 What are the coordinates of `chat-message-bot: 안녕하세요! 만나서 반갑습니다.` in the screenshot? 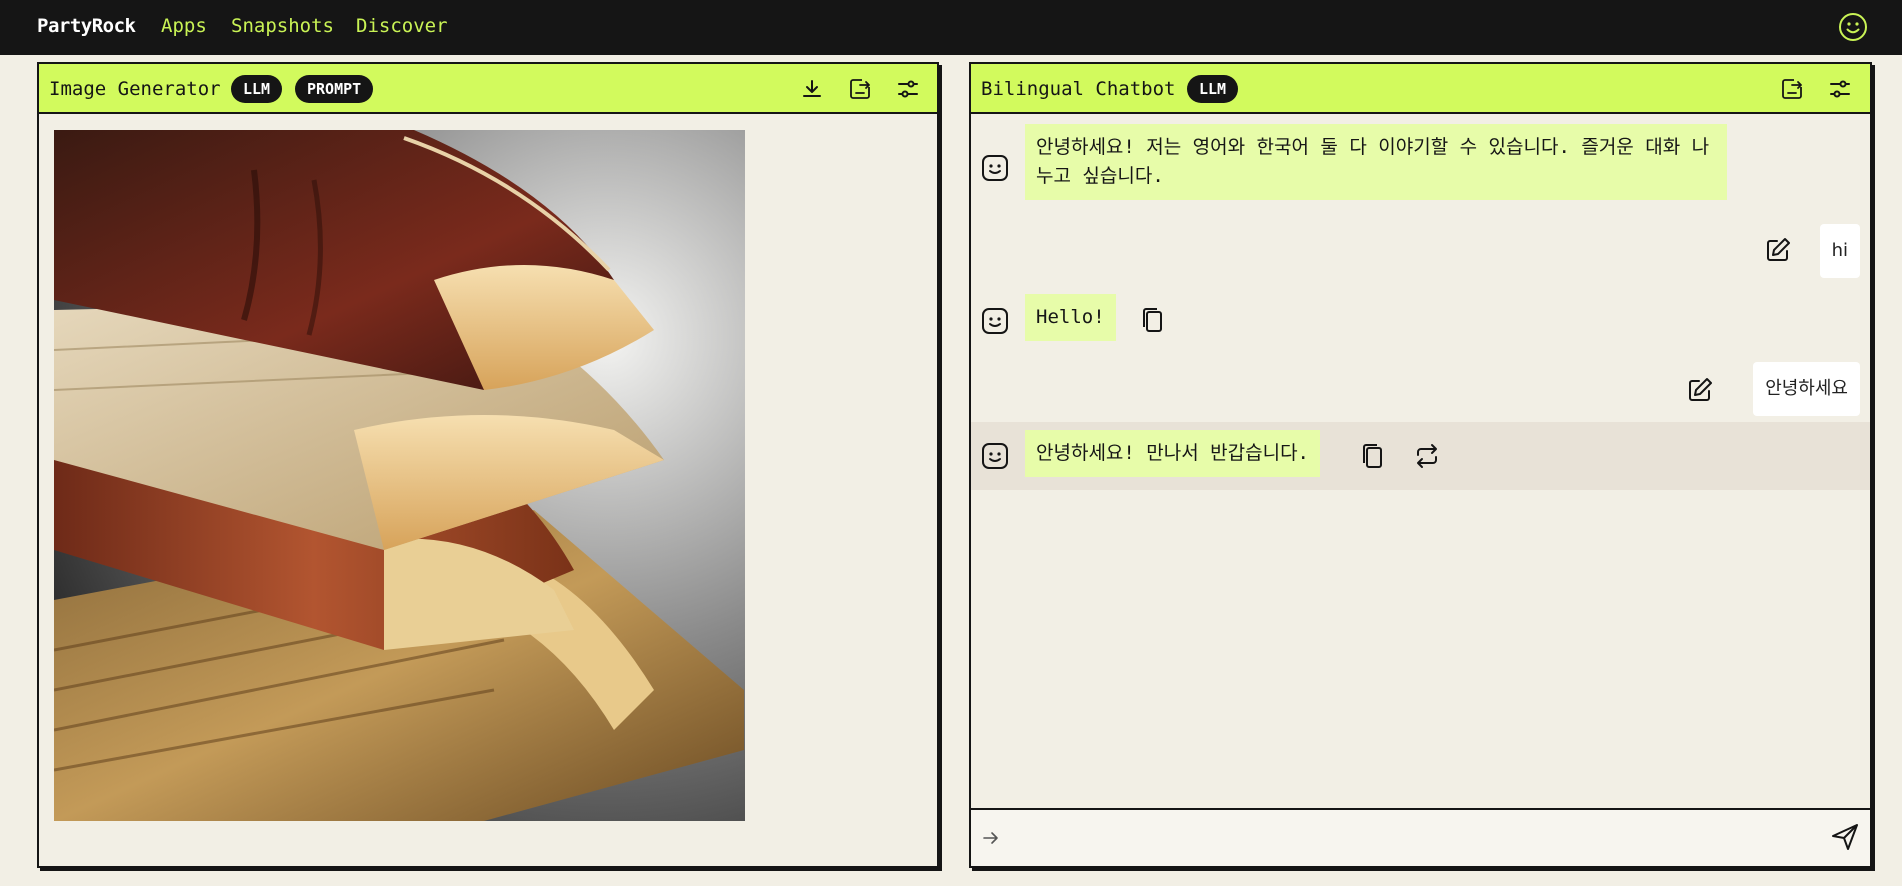 It's located at (1420, 456).